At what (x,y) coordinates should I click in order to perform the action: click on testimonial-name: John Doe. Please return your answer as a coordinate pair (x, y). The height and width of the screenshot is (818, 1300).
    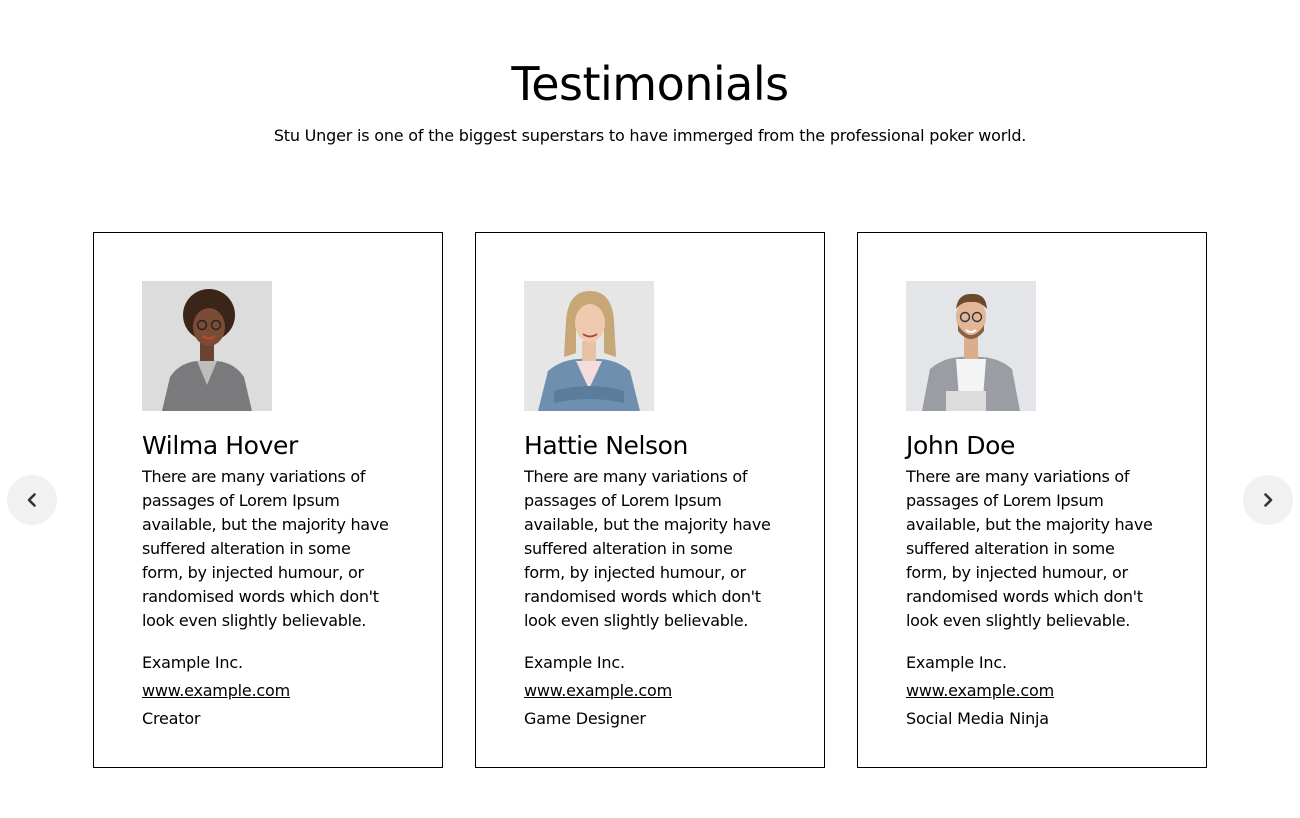
    Looking at the image, I should click on (961, 445).